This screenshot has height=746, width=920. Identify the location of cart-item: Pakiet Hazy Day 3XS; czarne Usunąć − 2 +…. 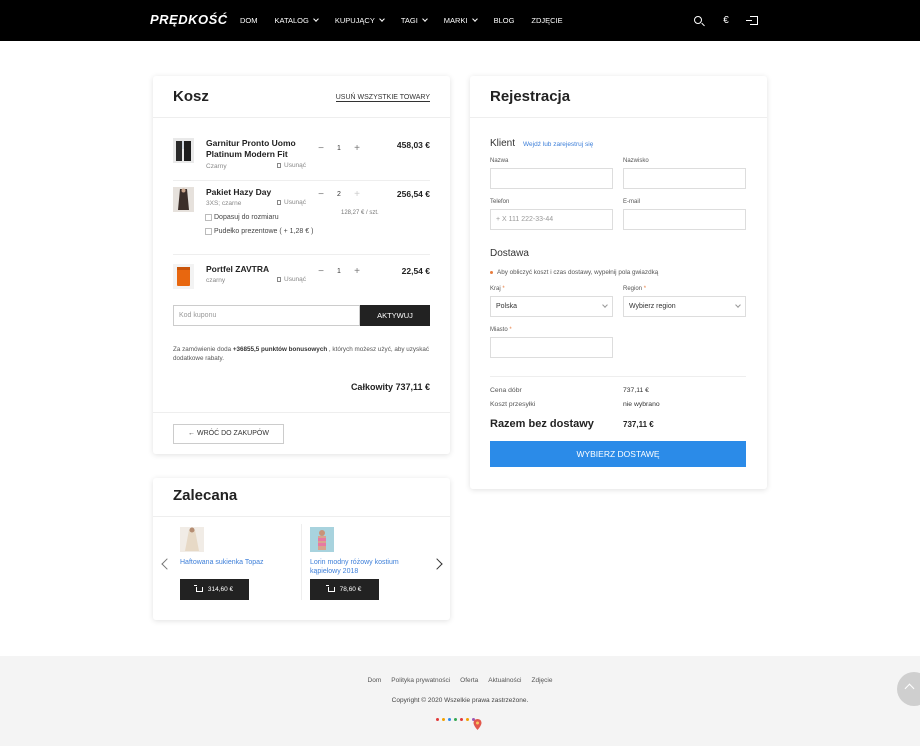
(301, 222).